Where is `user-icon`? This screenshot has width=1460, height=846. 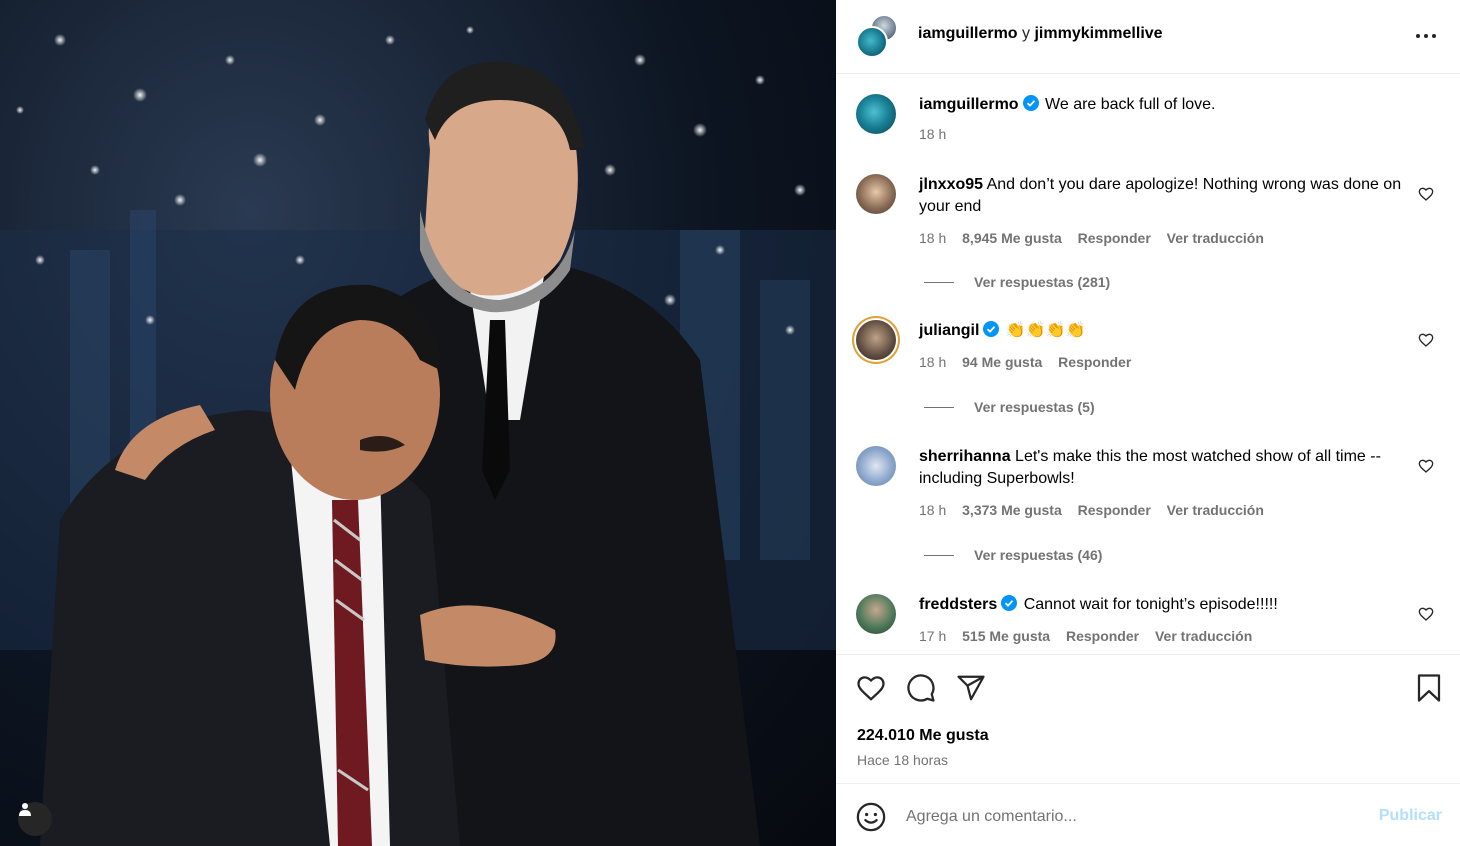
user-icon is located at coordinates (25, 809).